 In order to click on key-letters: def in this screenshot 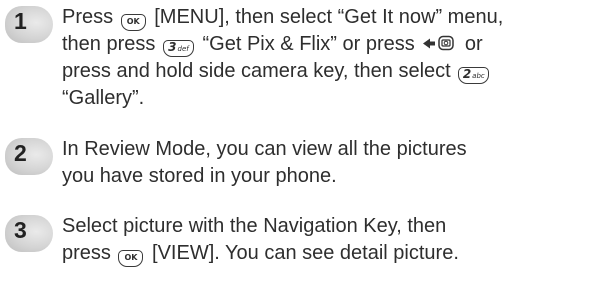, I will do `click(183, 49)`.